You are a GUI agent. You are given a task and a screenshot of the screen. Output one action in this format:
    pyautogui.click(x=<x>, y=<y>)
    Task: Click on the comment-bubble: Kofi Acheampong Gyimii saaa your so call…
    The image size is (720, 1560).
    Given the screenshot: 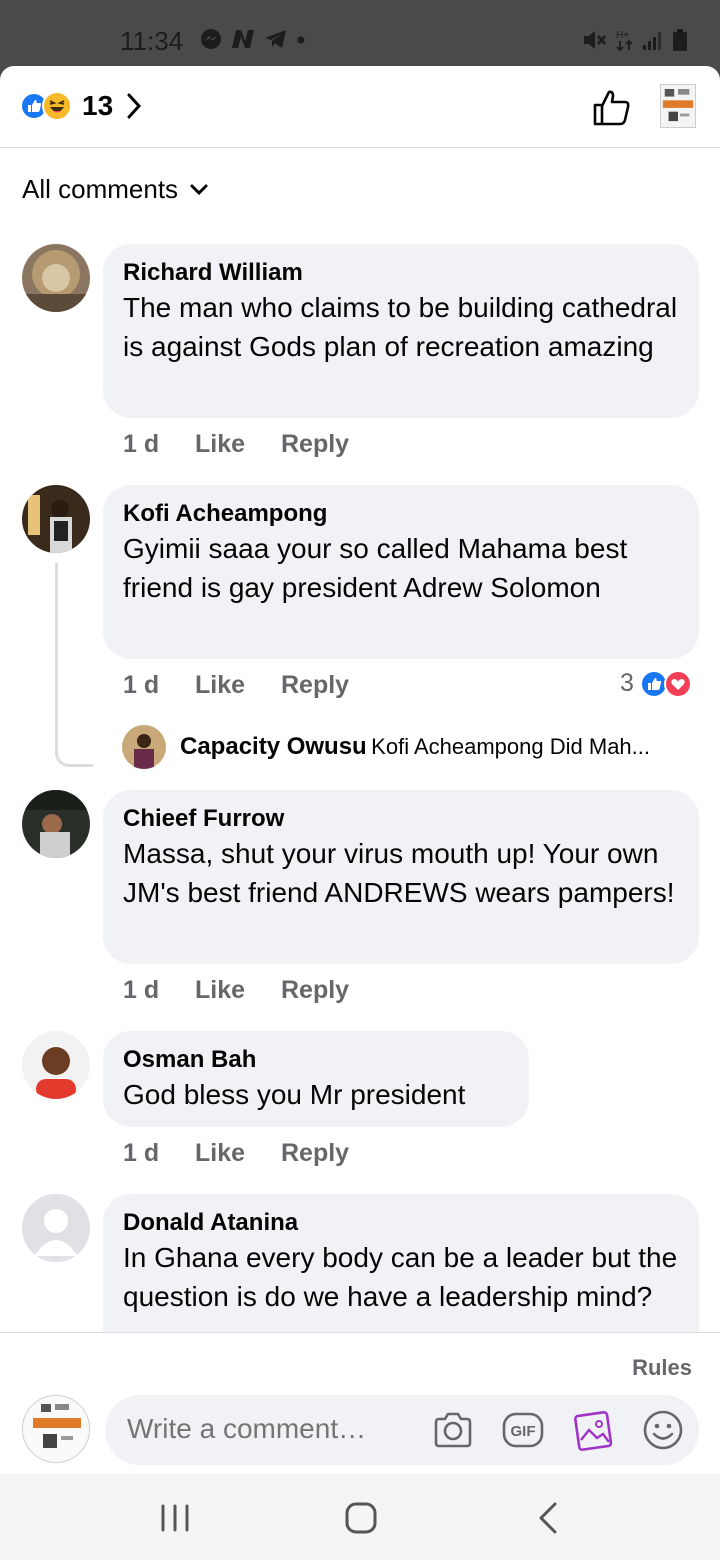 What is the action you would take?
    pyautogui.click(x=401, y=572)
    